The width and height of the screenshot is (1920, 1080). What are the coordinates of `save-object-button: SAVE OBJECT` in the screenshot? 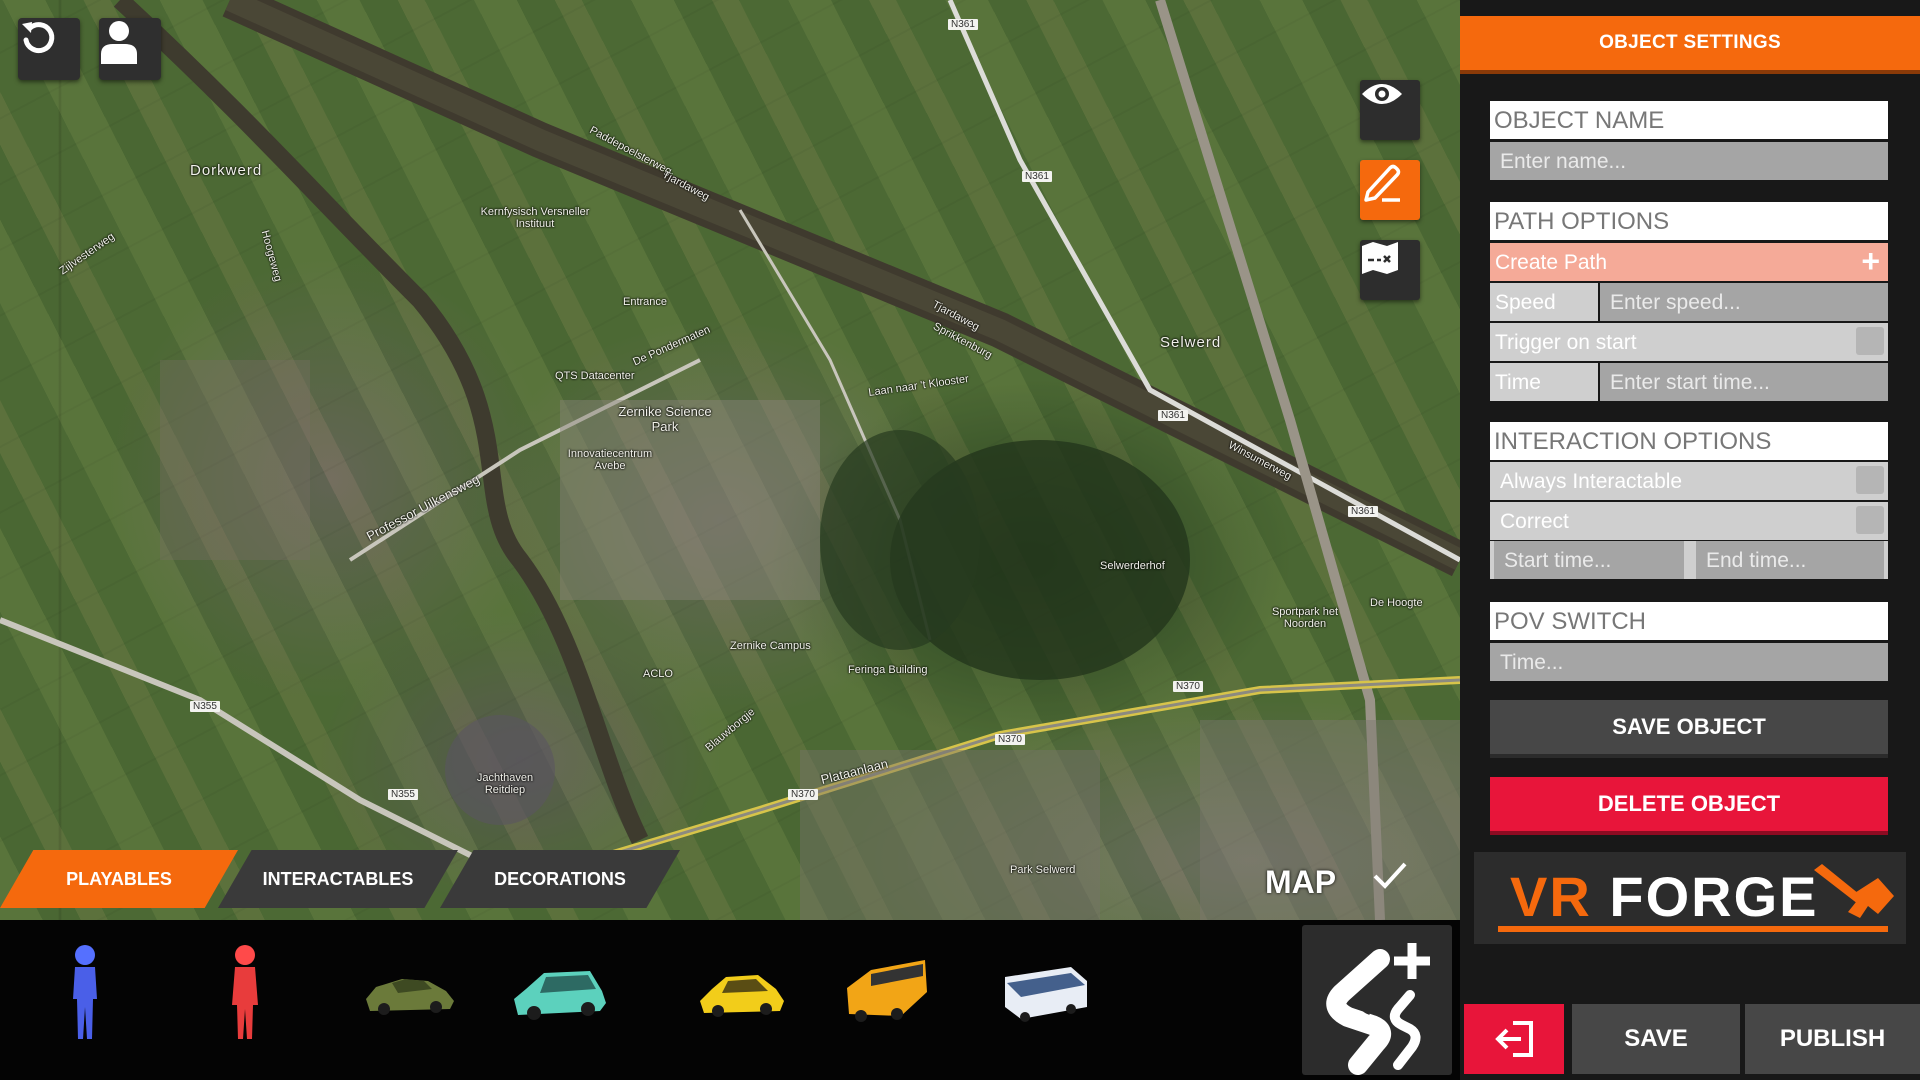 It's located at (1689, 727).